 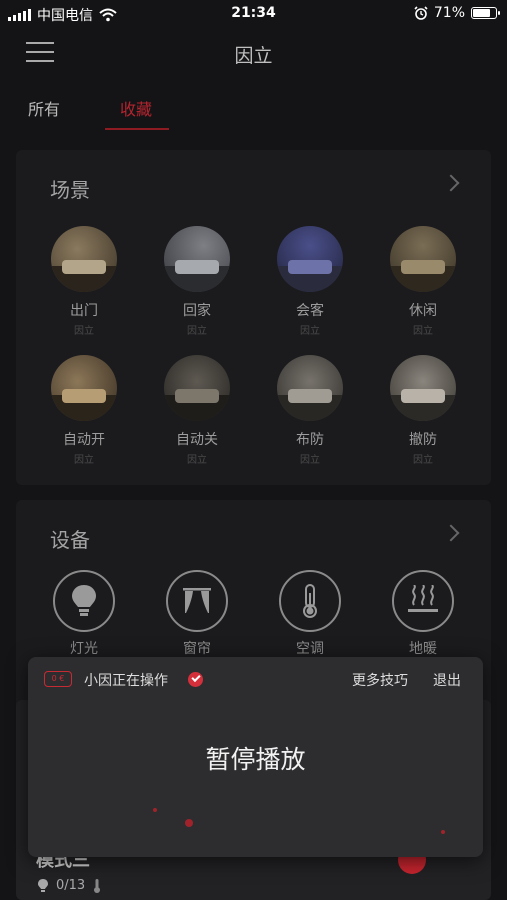 I want to click on floor-heating-icon, so click(x=423, y=601).